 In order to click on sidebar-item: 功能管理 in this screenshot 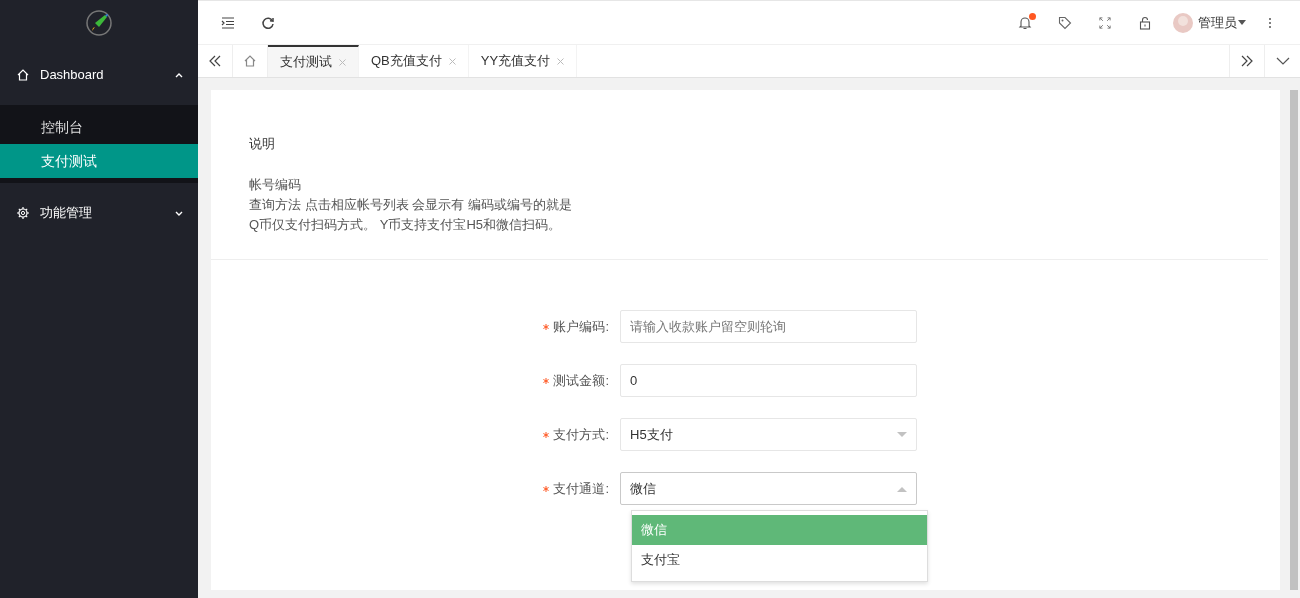, I will do `click(99, 213)`.